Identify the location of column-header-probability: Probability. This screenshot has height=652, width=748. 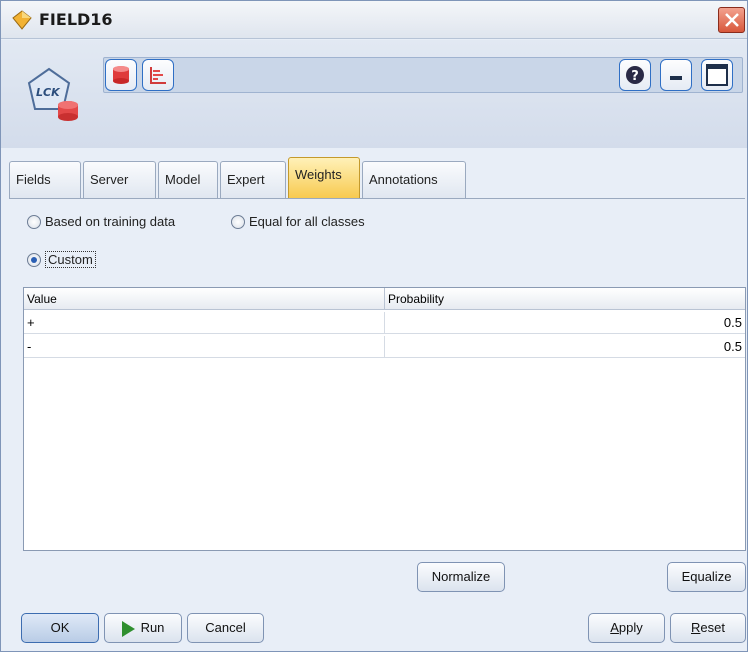
(564, 299).